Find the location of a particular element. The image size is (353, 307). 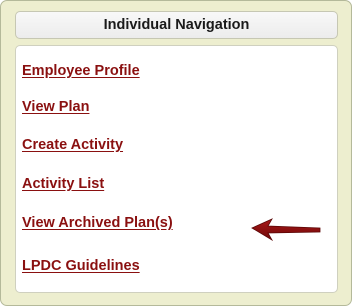

nav-link-view-archived-plans: View Archived Plan(s) is located at coordinates (97, 223).